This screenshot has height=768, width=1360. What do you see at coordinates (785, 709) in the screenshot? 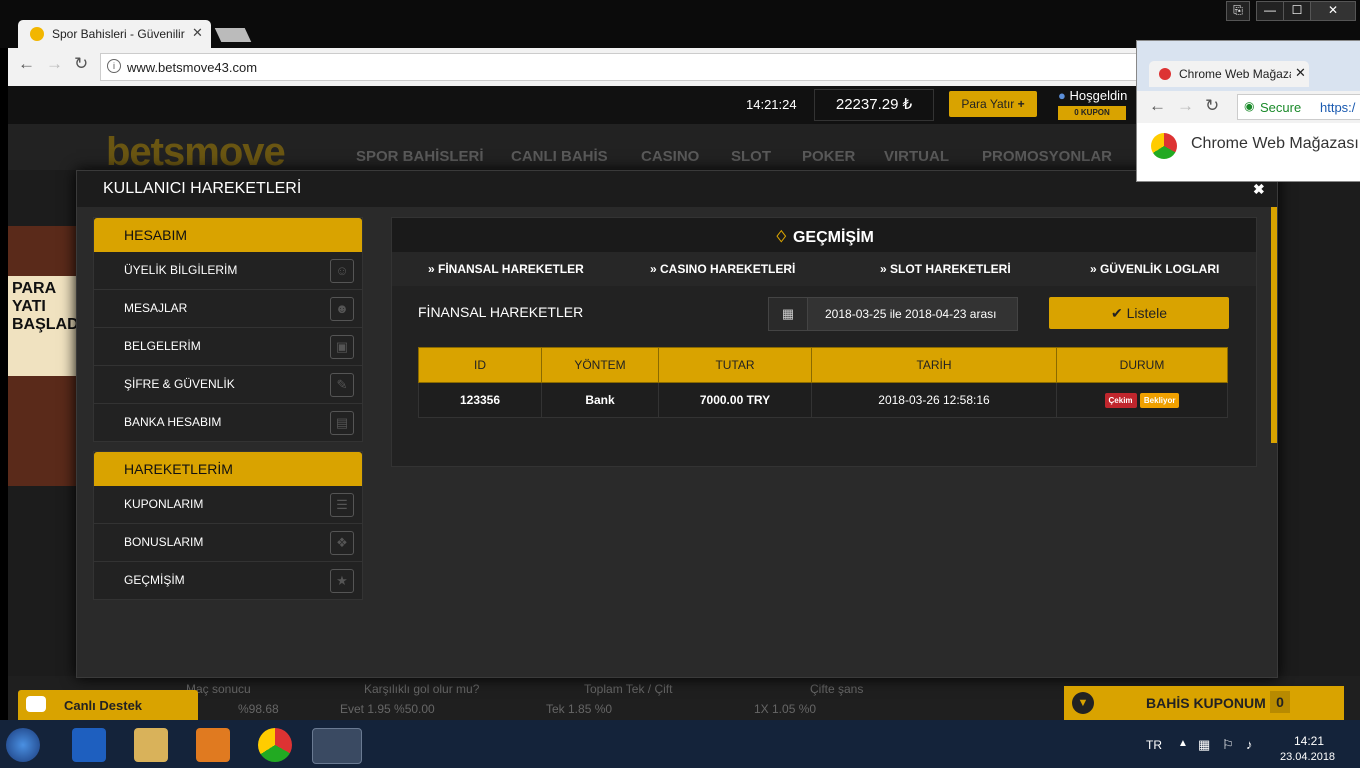
I see `market-odds: 1X 1.05 %0` at bounding box center [785, 709].